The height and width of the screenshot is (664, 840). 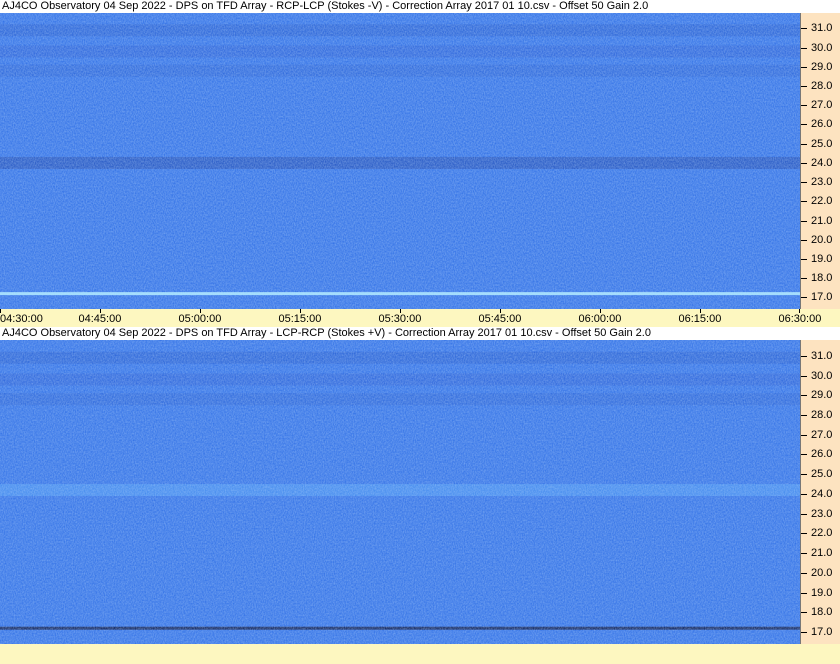 What do you see at coordinates (21, 319) in the screenshot?
I see `time-tick-label: 04:30:00` at bounding box center [21, 319].